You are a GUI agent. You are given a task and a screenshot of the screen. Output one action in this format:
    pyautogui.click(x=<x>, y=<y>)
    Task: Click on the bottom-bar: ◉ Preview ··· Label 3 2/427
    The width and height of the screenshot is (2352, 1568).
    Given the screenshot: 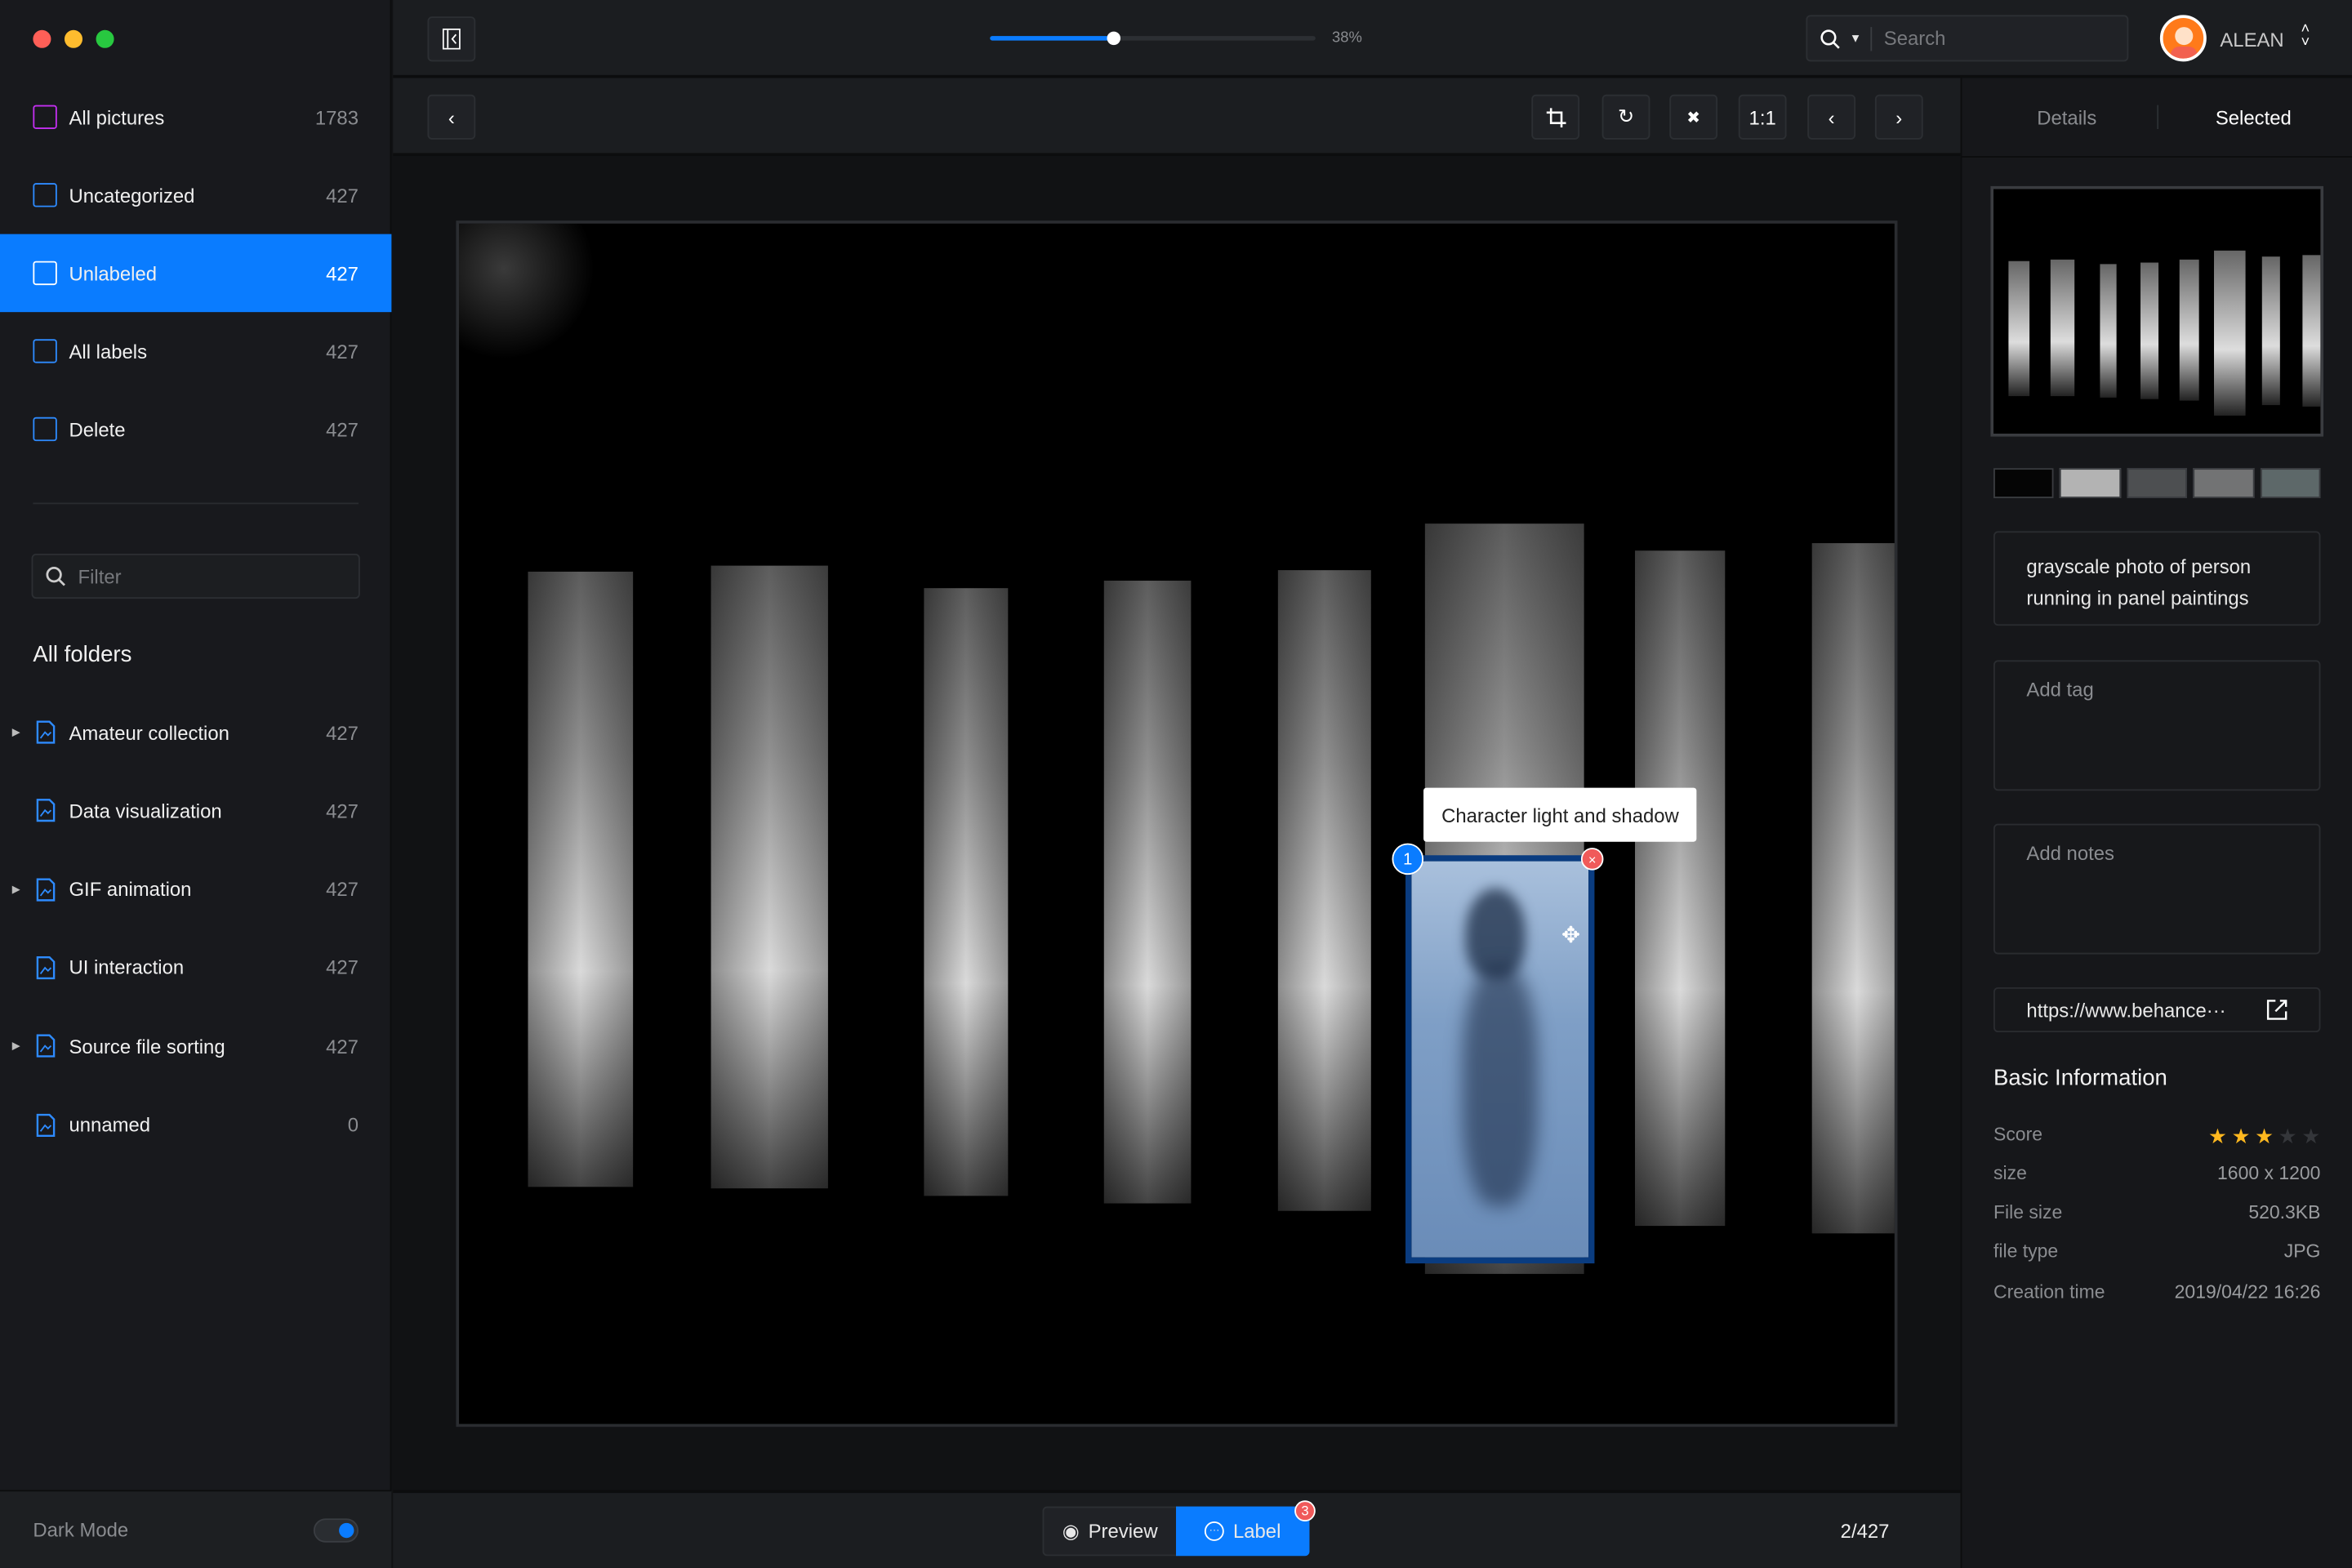 What is the action you would take?
    pyautogui.click(x=1177, y=1529)
    